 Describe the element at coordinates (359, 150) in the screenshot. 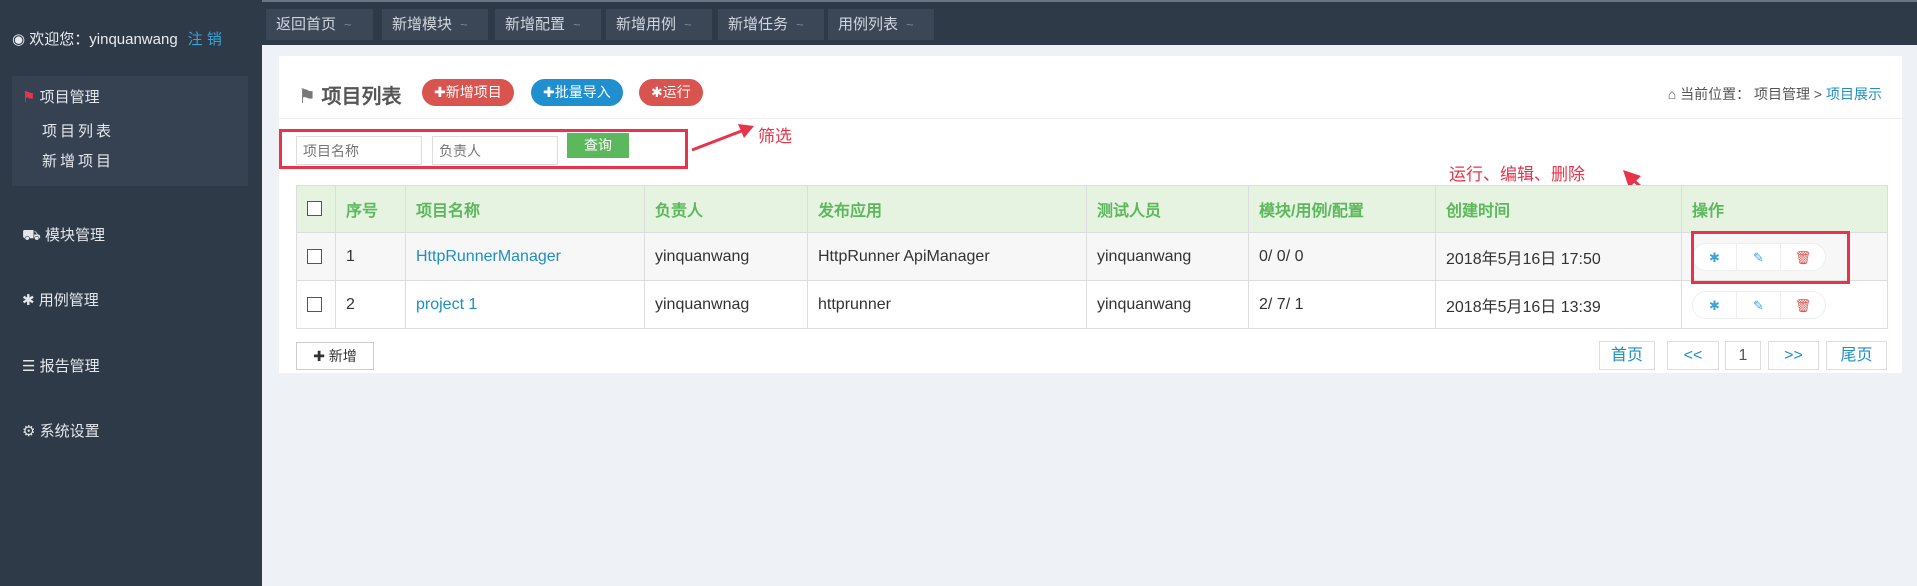

I see `project-name-input` at that location.